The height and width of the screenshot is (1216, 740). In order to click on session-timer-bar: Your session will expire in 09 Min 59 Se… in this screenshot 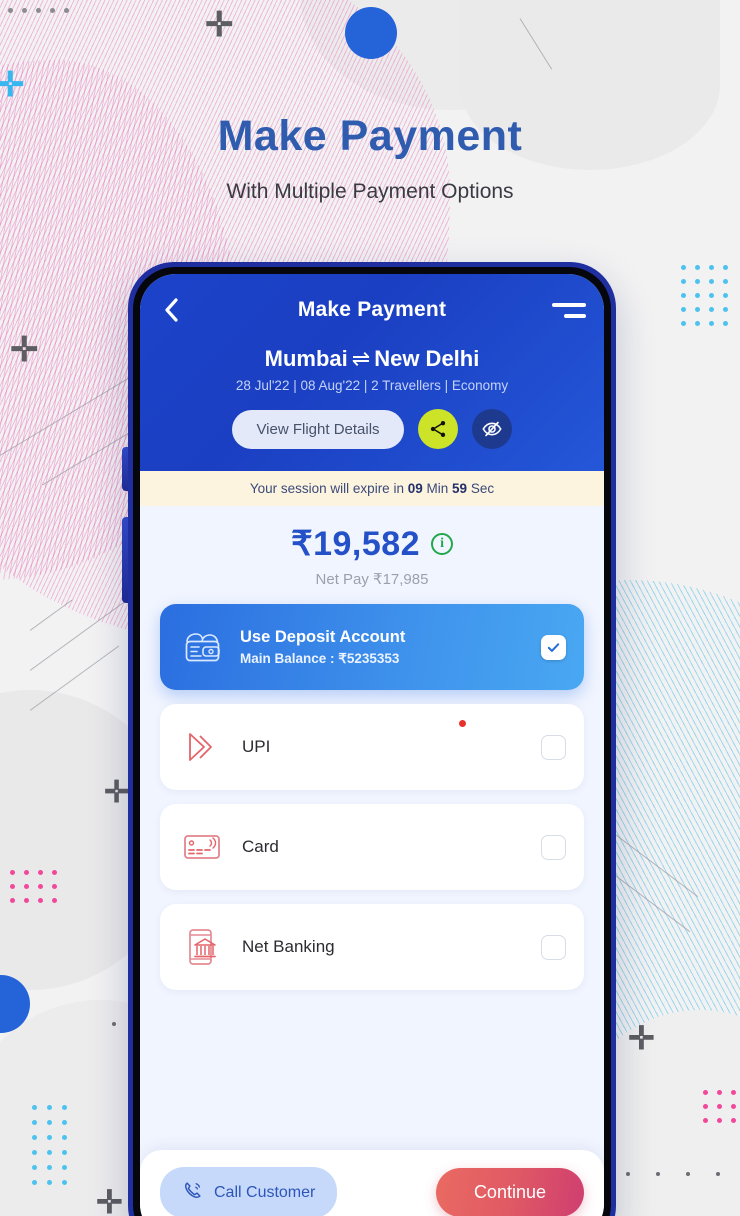, I will do `click(372, 488)`.